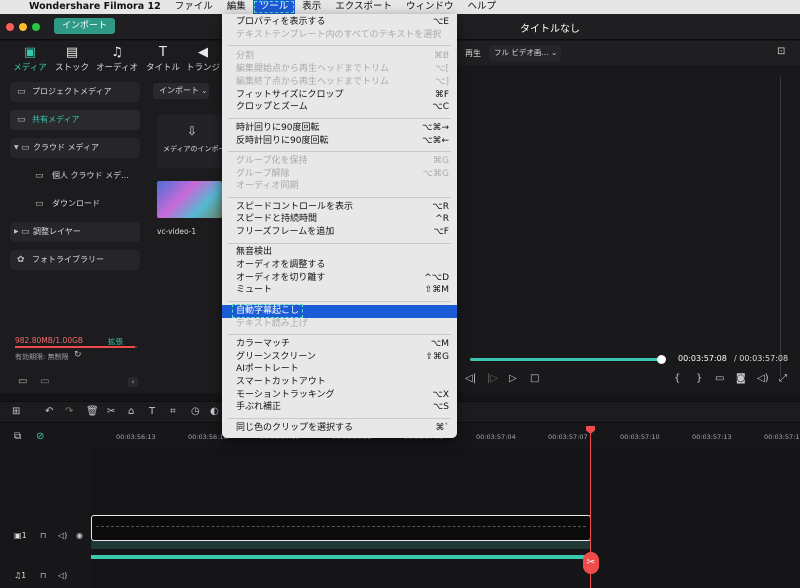  What do you see at coordinates (339, 344) in the screenshot?
I see `menu-item-color-match: カラーマッチ ⌥M` at bounding box center [339, 344].